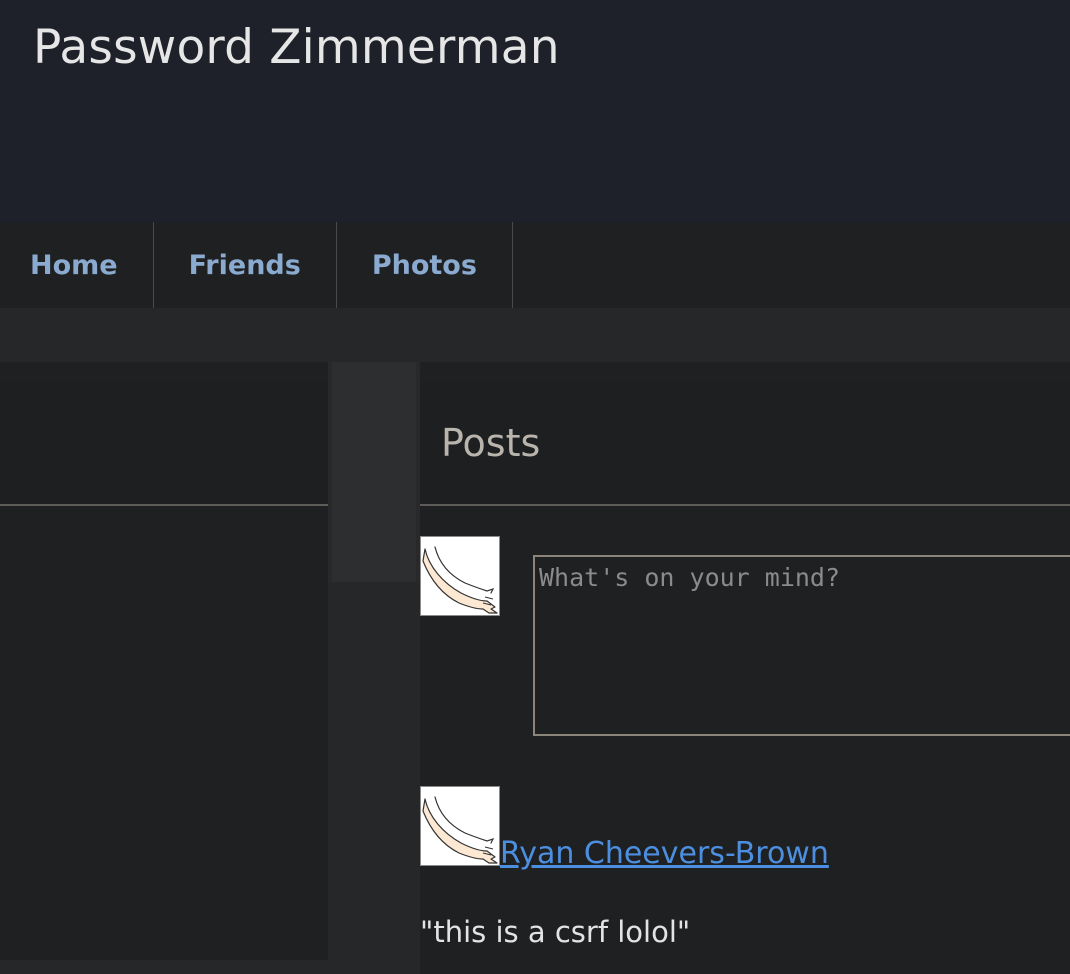 The image size is (1070, 974). What do you see at coordinates (535, 265) in the screenshot?
I see `main-navbar: Home Friends Photos` at bounding box center [535, 265].